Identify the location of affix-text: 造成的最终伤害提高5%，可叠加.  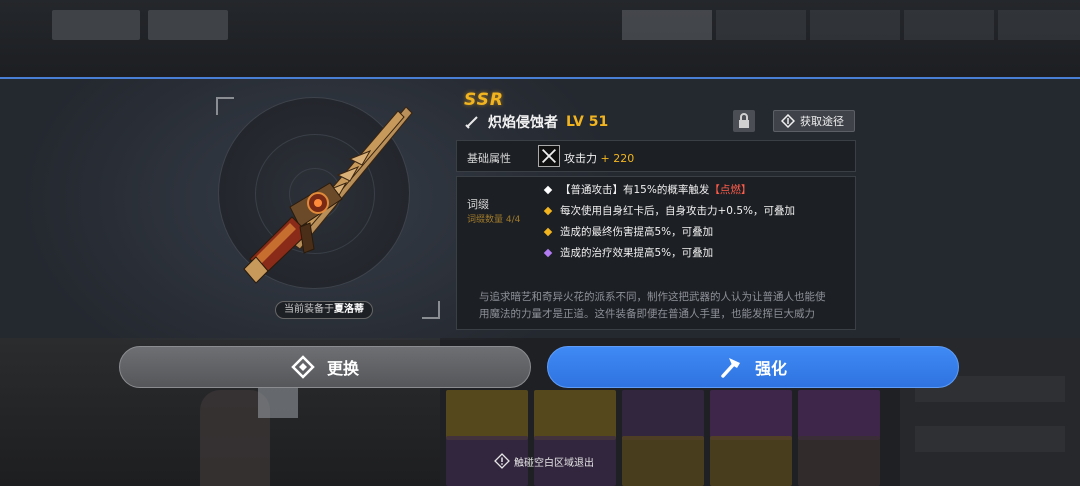
(637, 232).